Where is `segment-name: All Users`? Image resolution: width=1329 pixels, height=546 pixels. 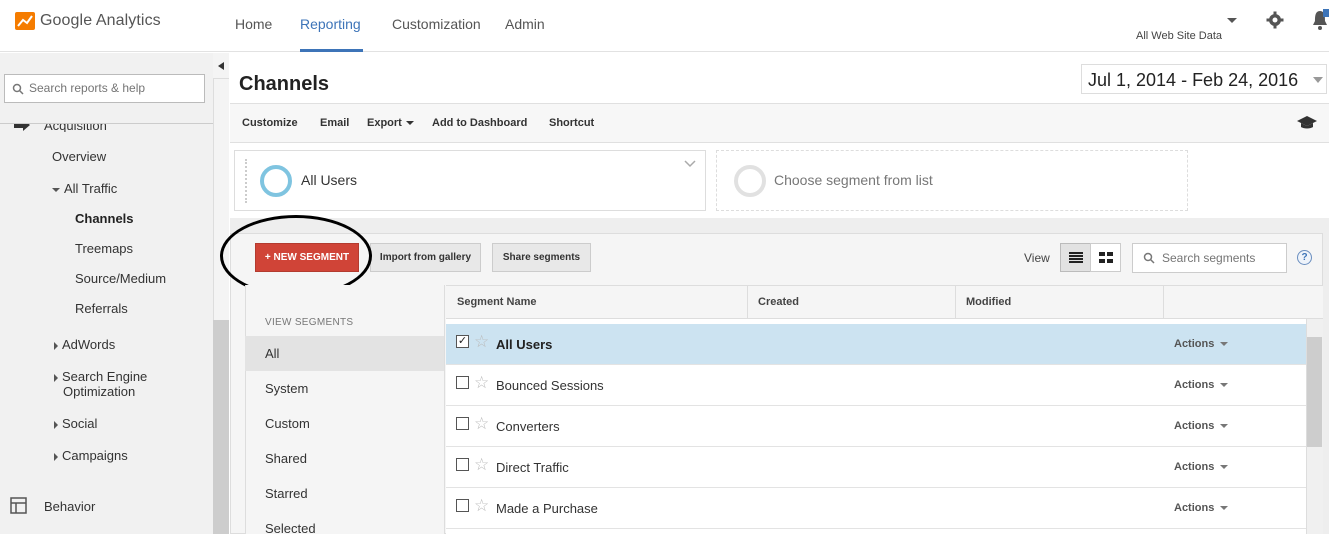 segment-name: All Users is located at coordinates (524, 344).